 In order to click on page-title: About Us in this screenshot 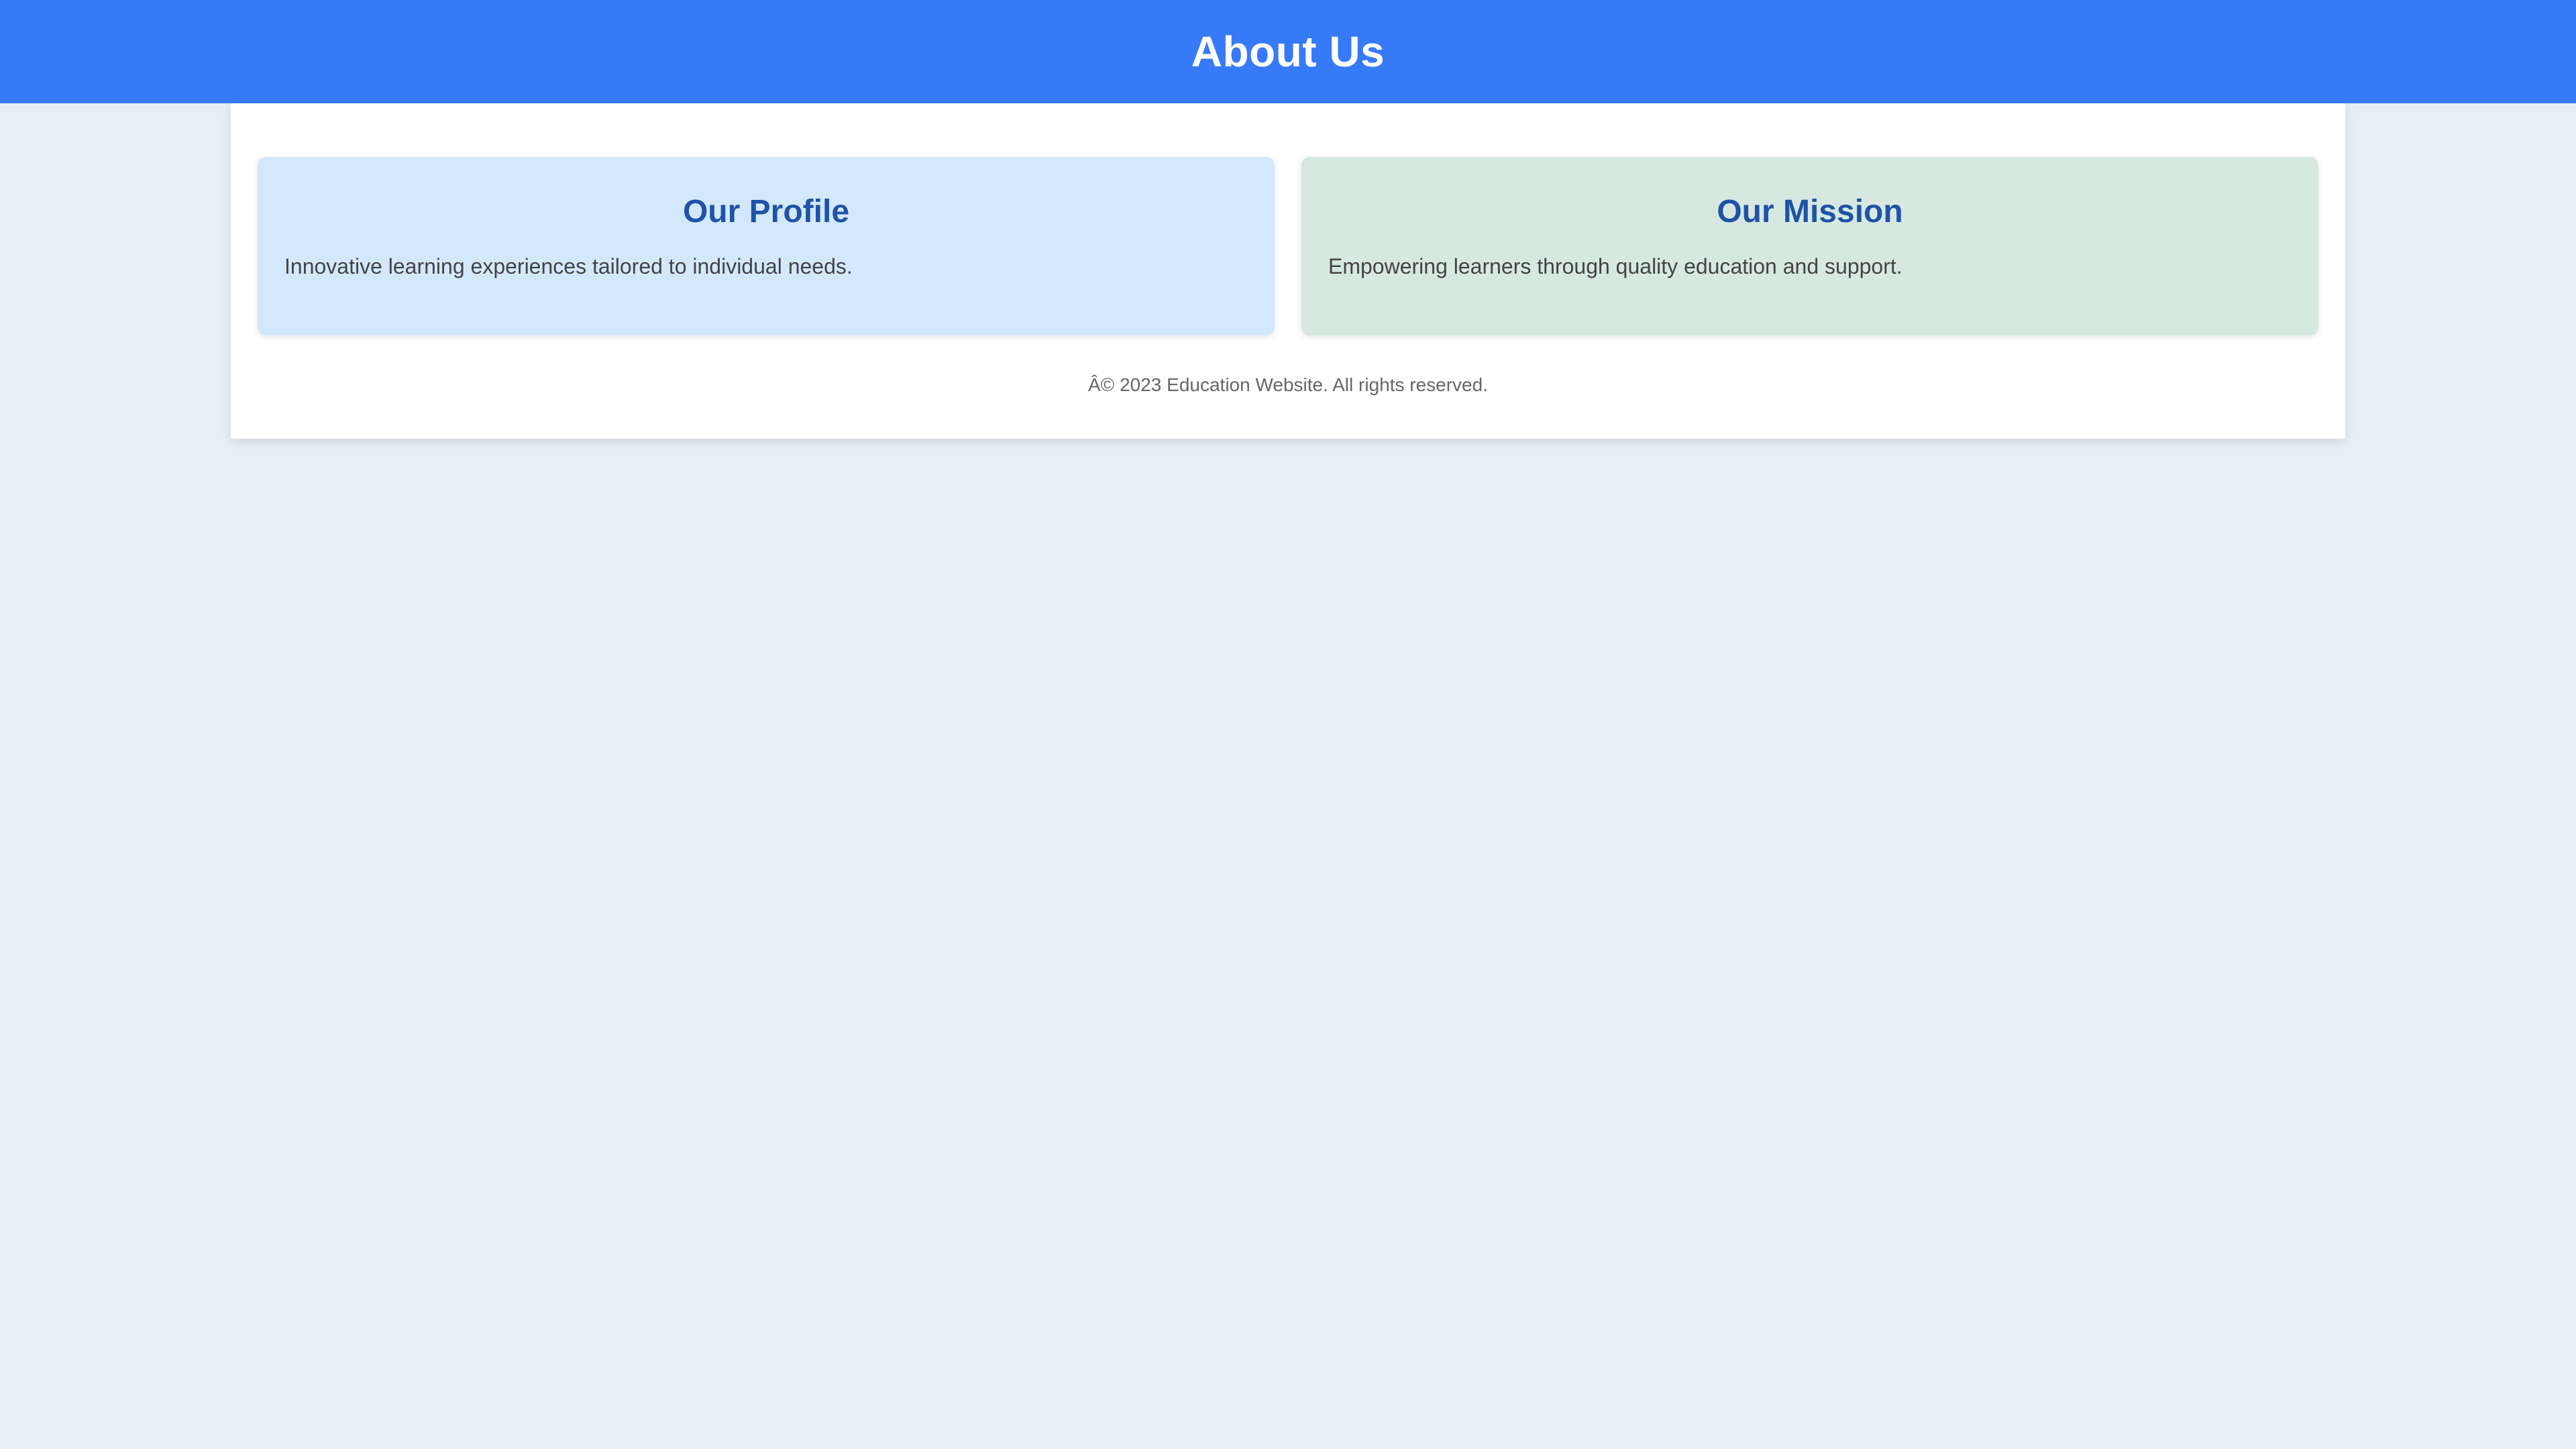, I will do `click(1288, 52)`.